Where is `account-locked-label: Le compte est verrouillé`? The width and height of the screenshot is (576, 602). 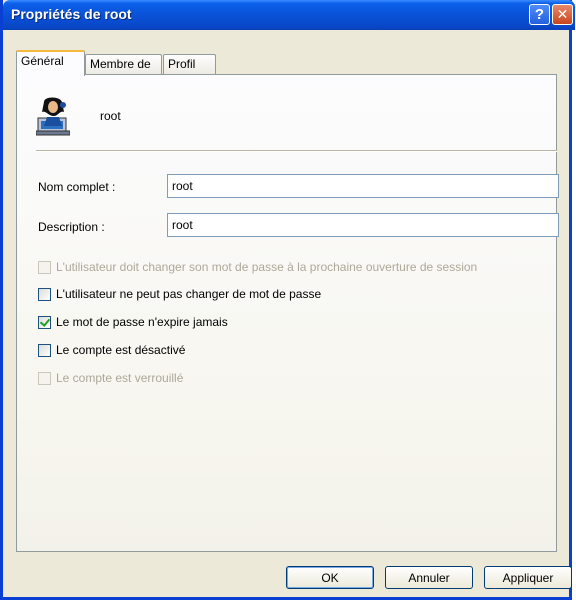 account-locked-label: Le compte est verrouillé is located at coordinates (120, 378).